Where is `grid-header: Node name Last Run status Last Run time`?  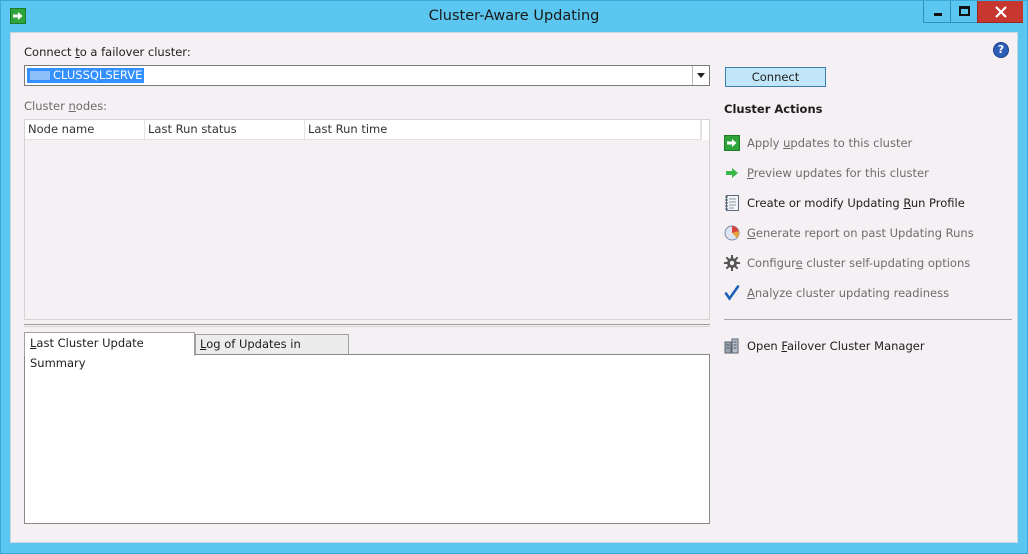 grid-header: Node name Last Run status Last Run time is located at coordinates (363, 130).